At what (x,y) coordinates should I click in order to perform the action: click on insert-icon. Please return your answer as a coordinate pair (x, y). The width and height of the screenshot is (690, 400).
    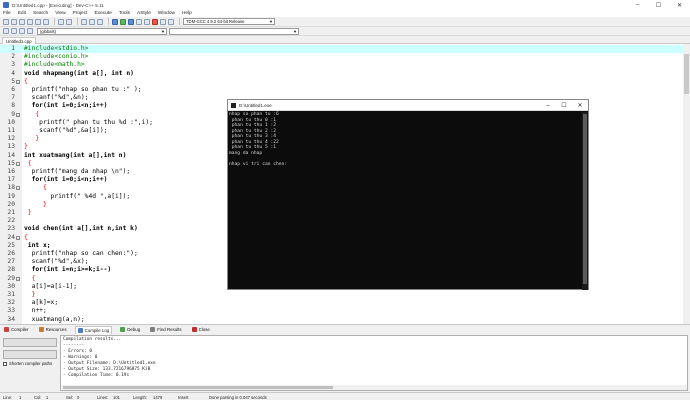
    Looking at the image, I should click on (14, 31).